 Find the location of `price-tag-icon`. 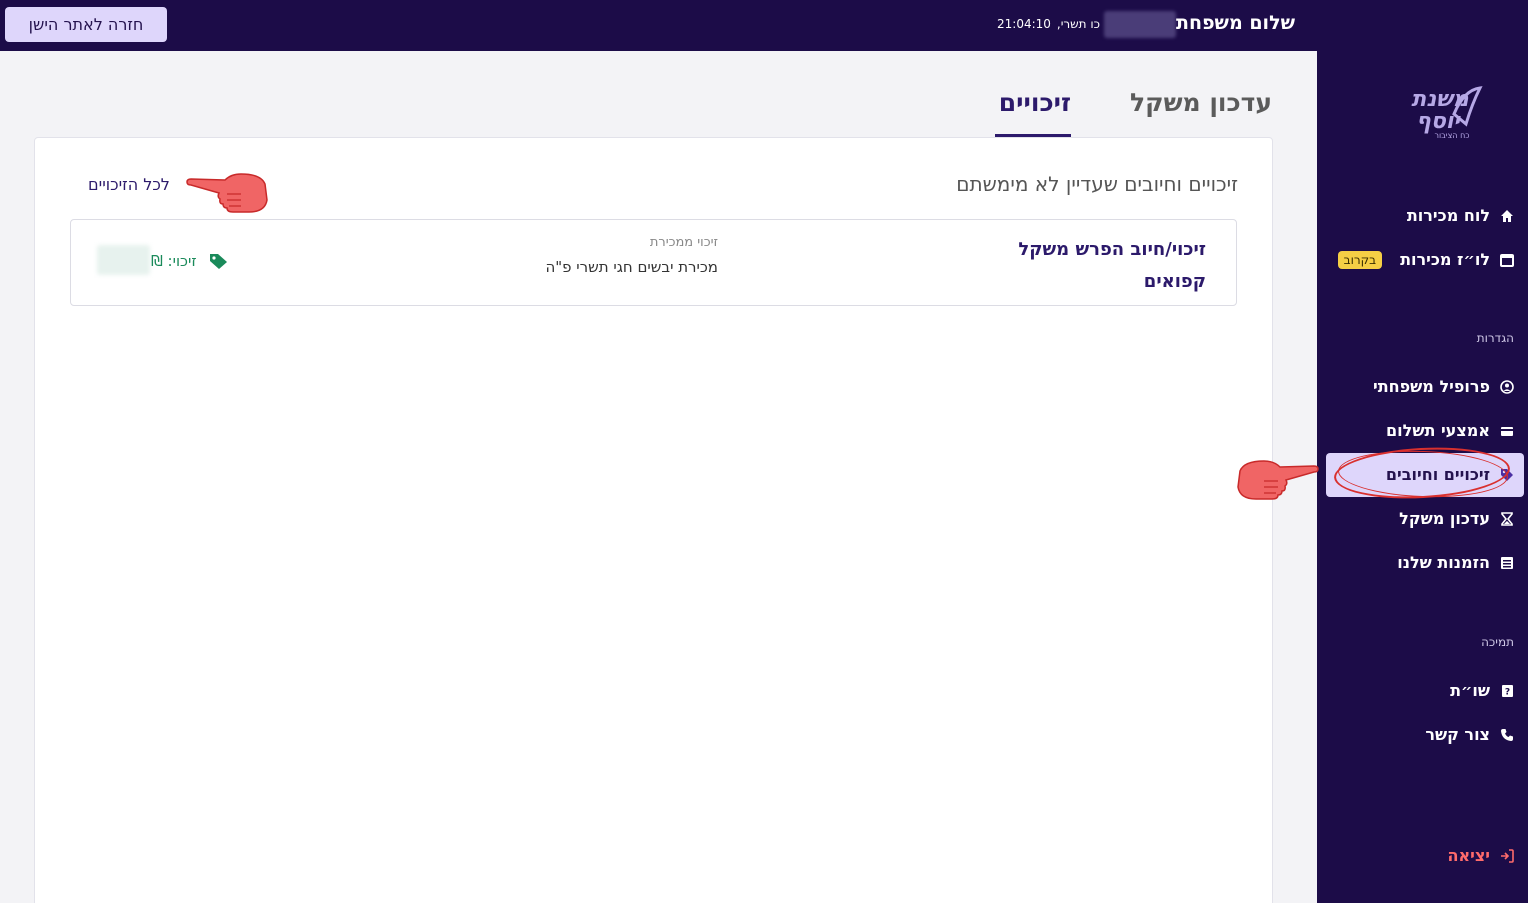

price-tag-icon is located at coordinates (218, 261).